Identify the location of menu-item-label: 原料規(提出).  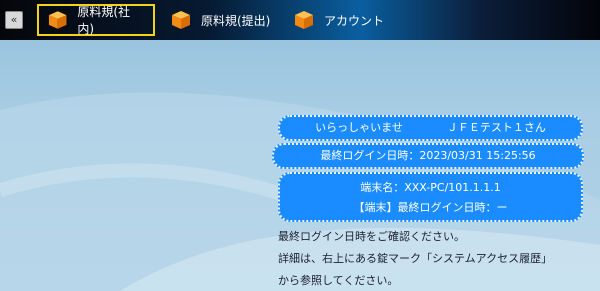
(236, 20).